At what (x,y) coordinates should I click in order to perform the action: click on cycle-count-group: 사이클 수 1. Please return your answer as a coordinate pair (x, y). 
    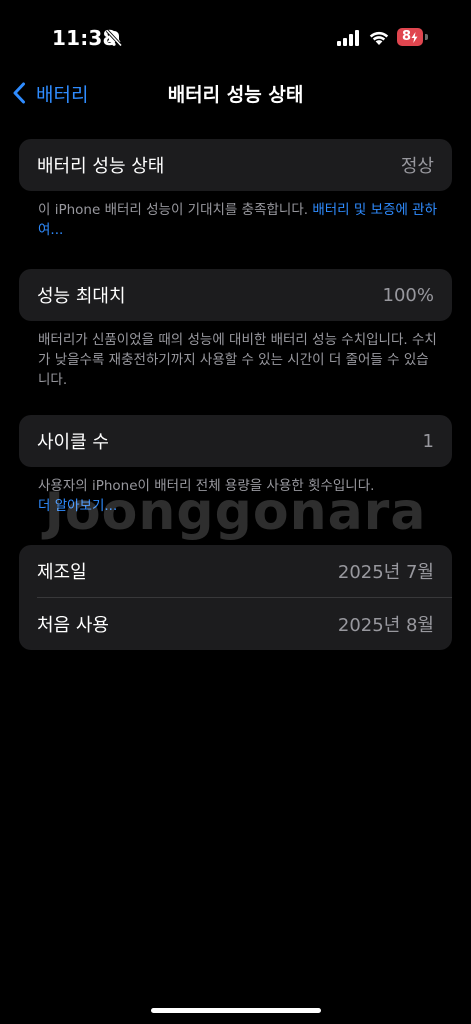
    Looking at the image, I should click on (235, 441).